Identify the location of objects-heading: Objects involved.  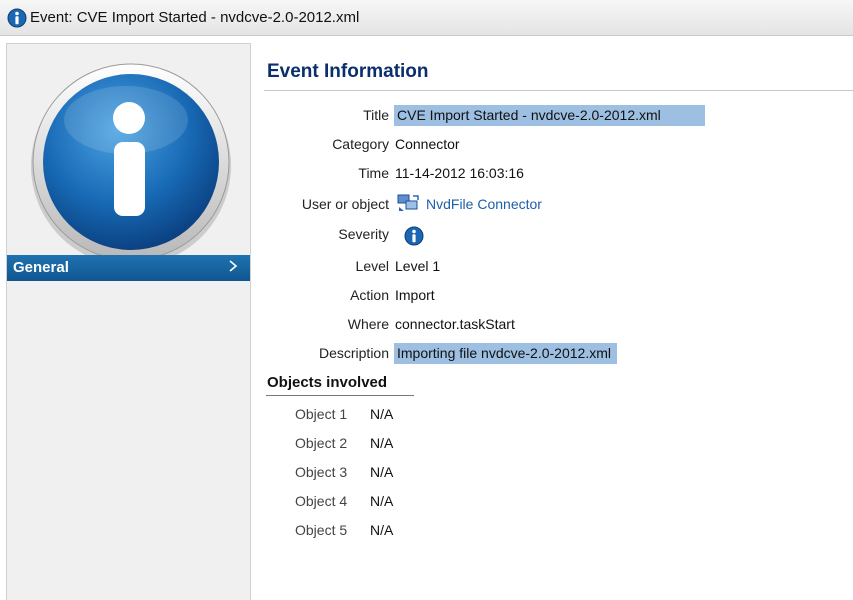
(327, 382).